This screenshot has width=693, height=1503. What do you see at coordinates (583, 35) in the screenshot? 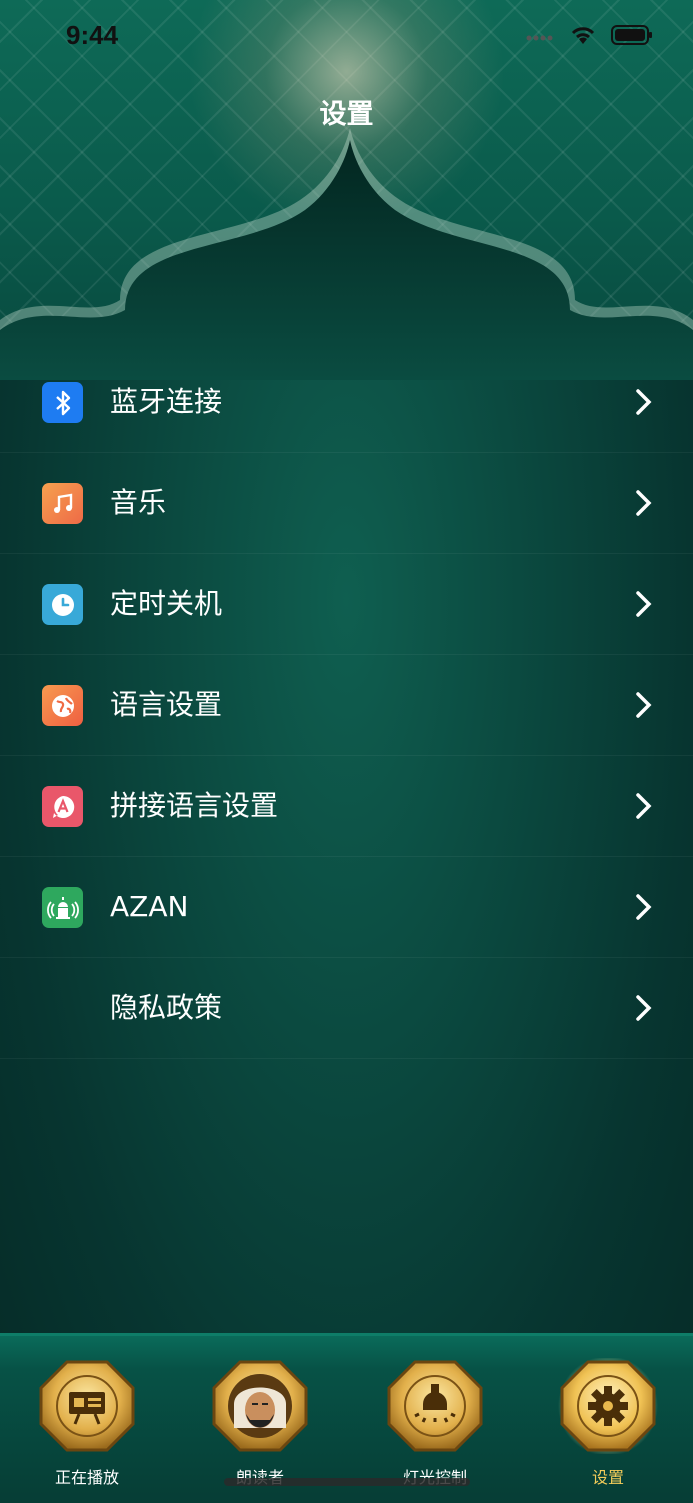
I see `wifi-icon` at bounding box center [583, 35].